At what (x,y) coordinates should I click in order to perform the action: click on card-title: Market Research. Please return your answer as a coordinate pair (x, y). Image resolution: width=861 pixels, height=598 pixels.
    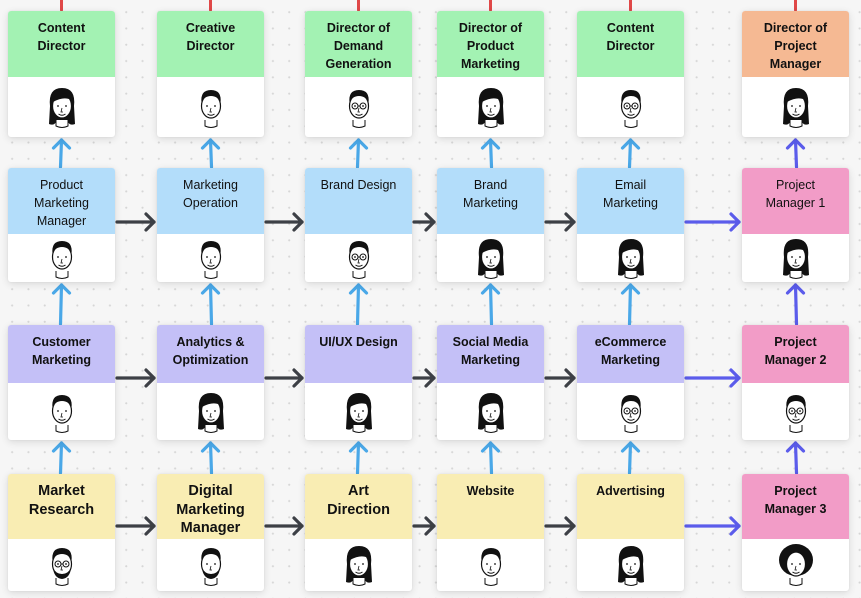
    Looking at the image, I should click on (61, 500).